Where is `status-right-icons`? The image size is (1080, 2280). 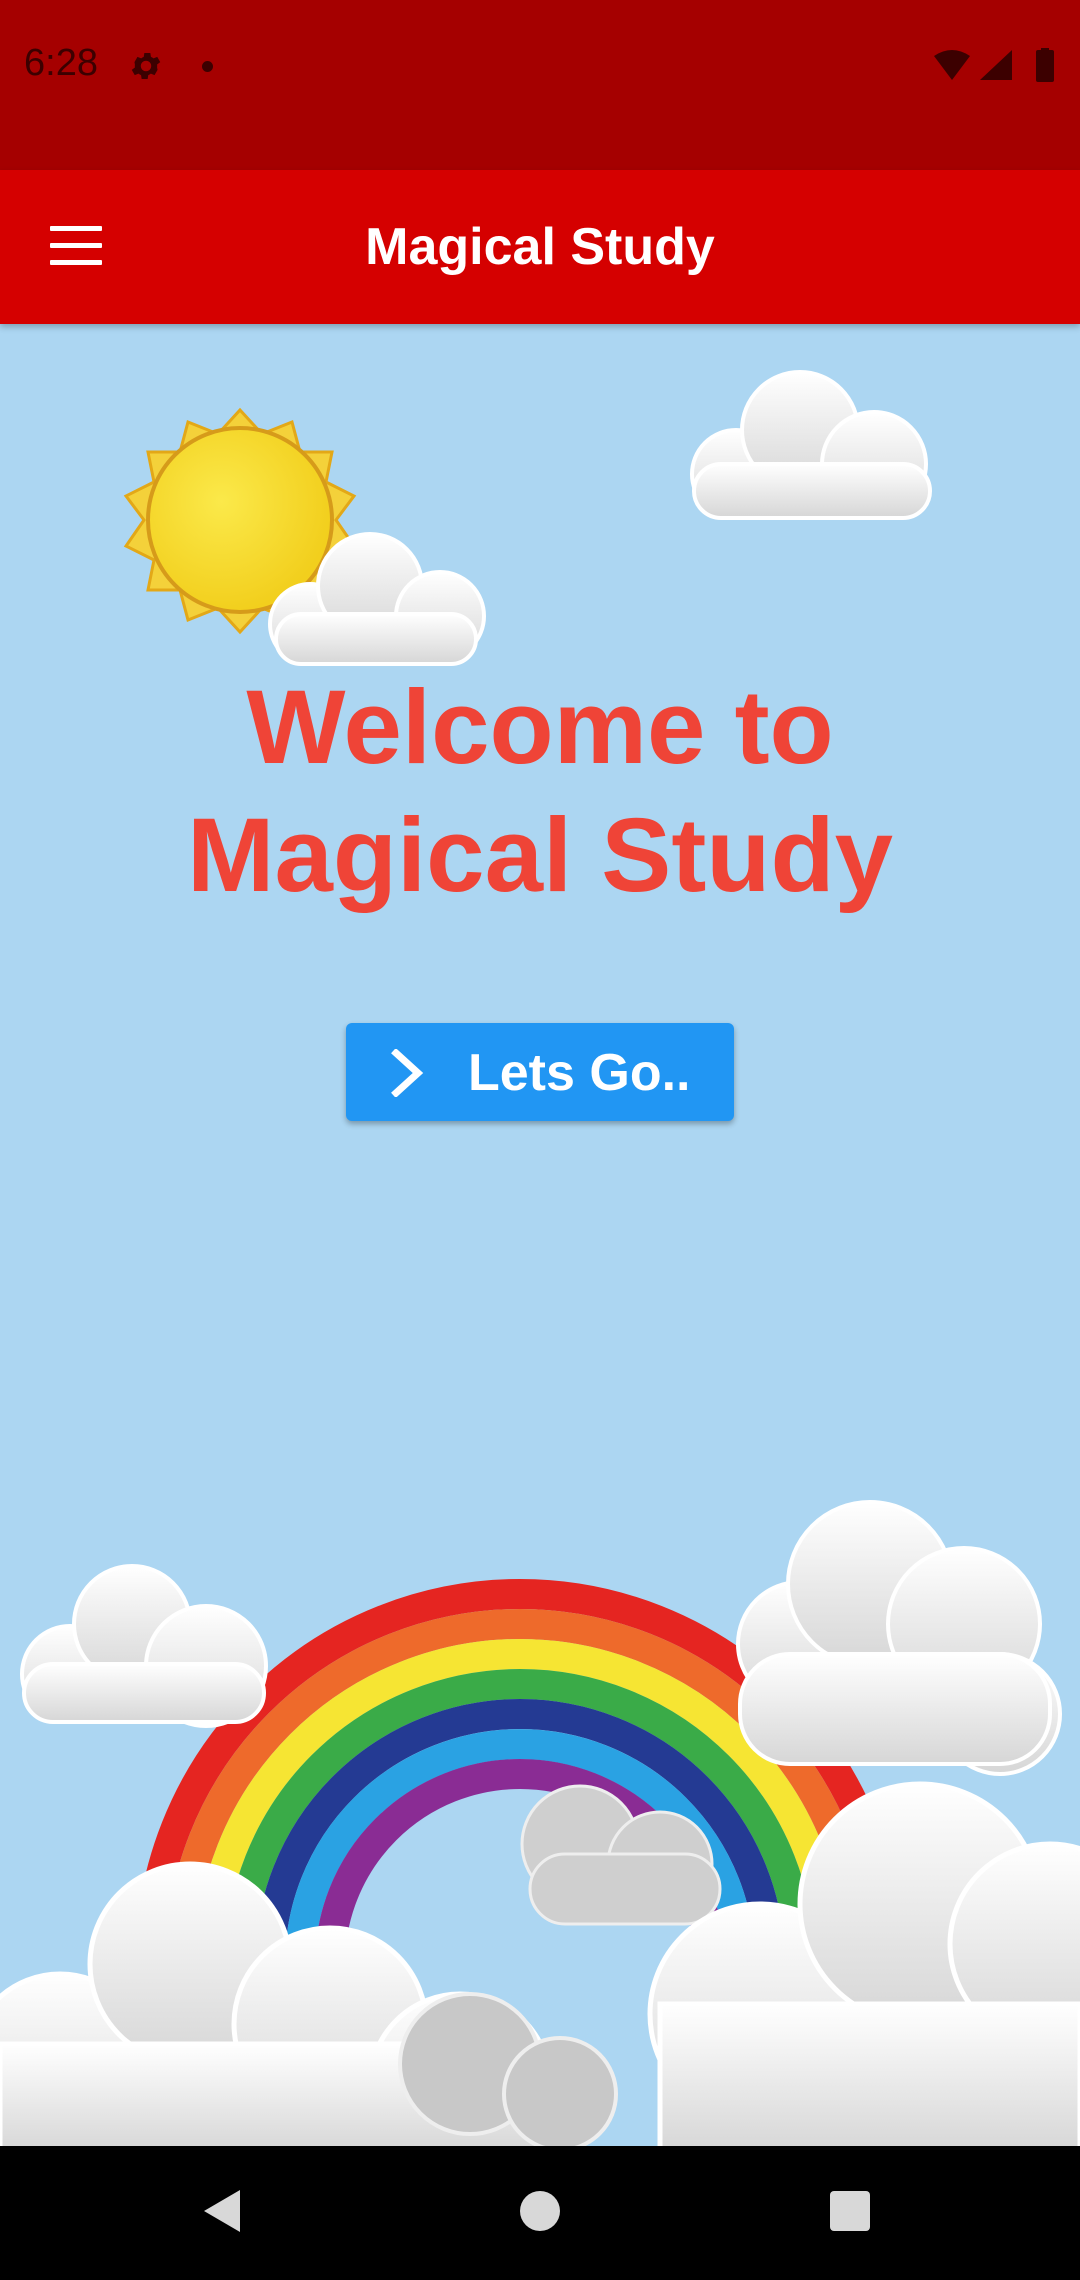 status-right-icons is located at coordinates (994, 65).